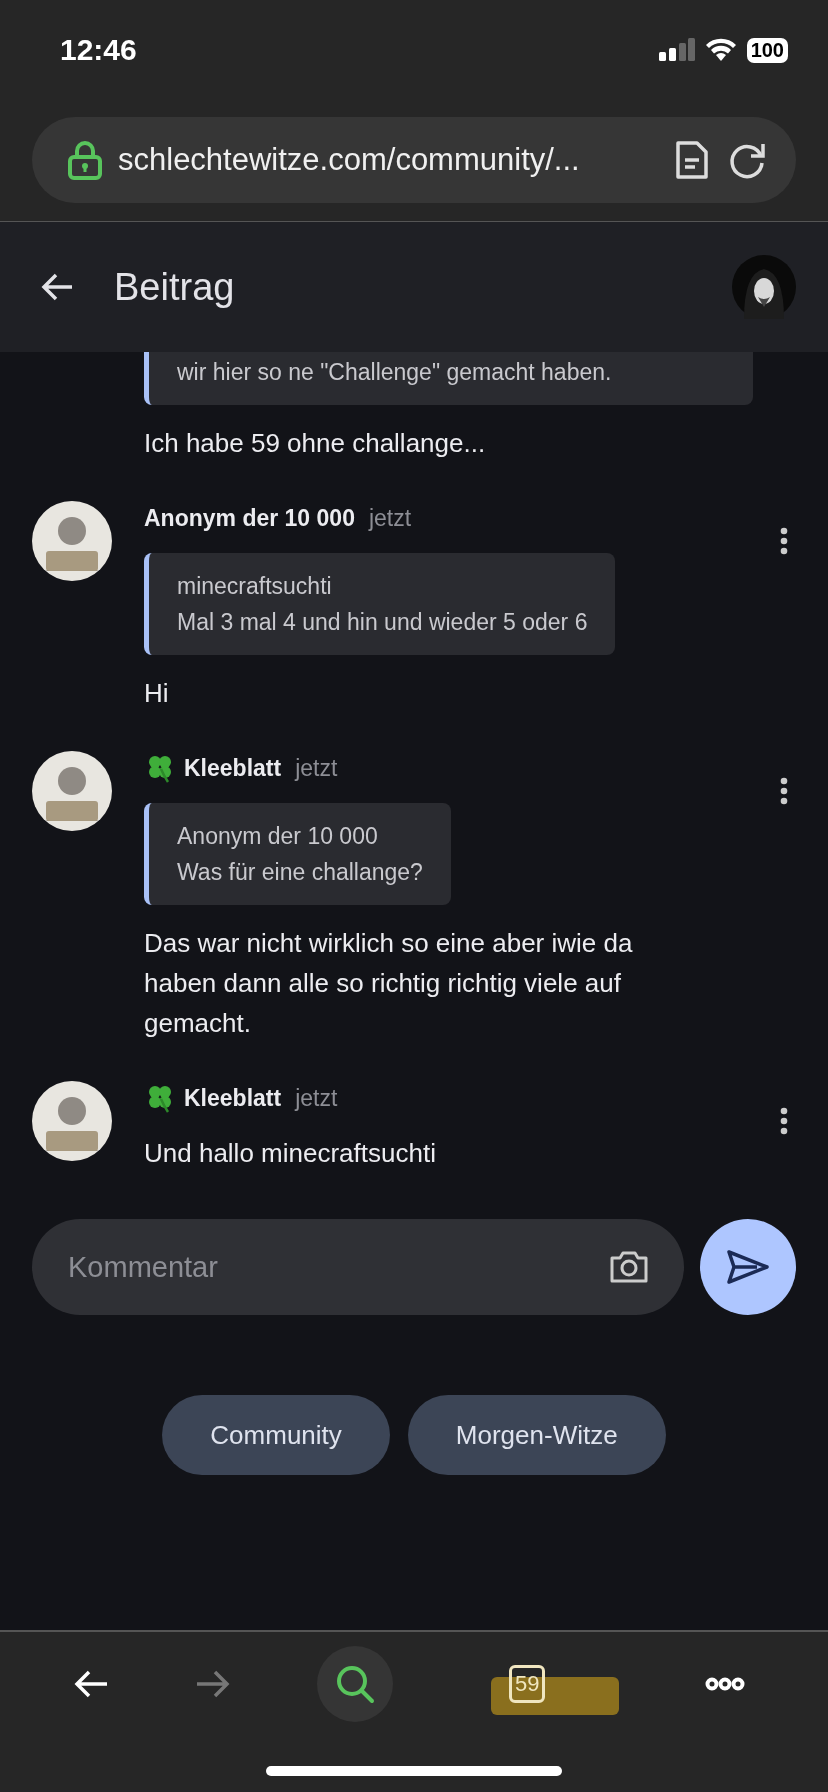  What do you see at coordinates (389, 983) in the screenshot?
I see `comment-text: Das war nicht wirklich so eine aber iwie da haben dann alle so richtig richtig viele auf gemacht.` at bounding box center [389, 983].